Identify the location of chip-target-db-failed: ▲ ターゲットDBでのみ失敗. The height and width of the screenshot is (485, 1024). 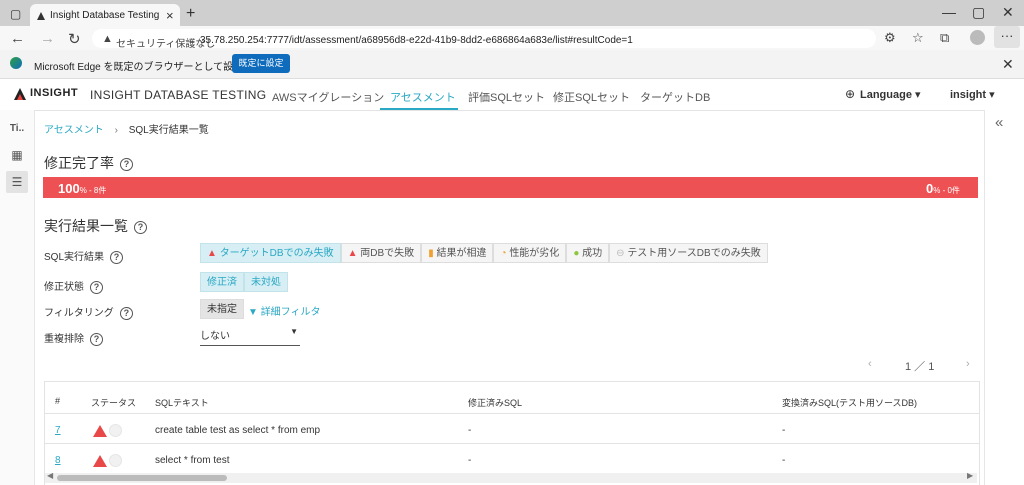
(270, 253).